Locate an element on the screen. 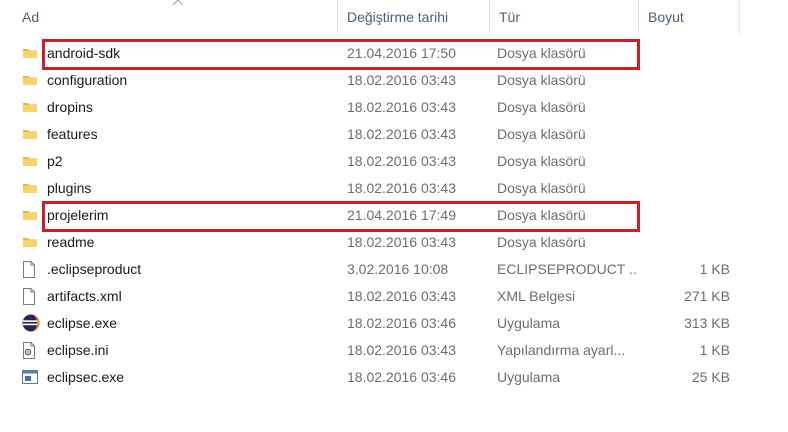  application-icon is located at coordinates (31, 377).